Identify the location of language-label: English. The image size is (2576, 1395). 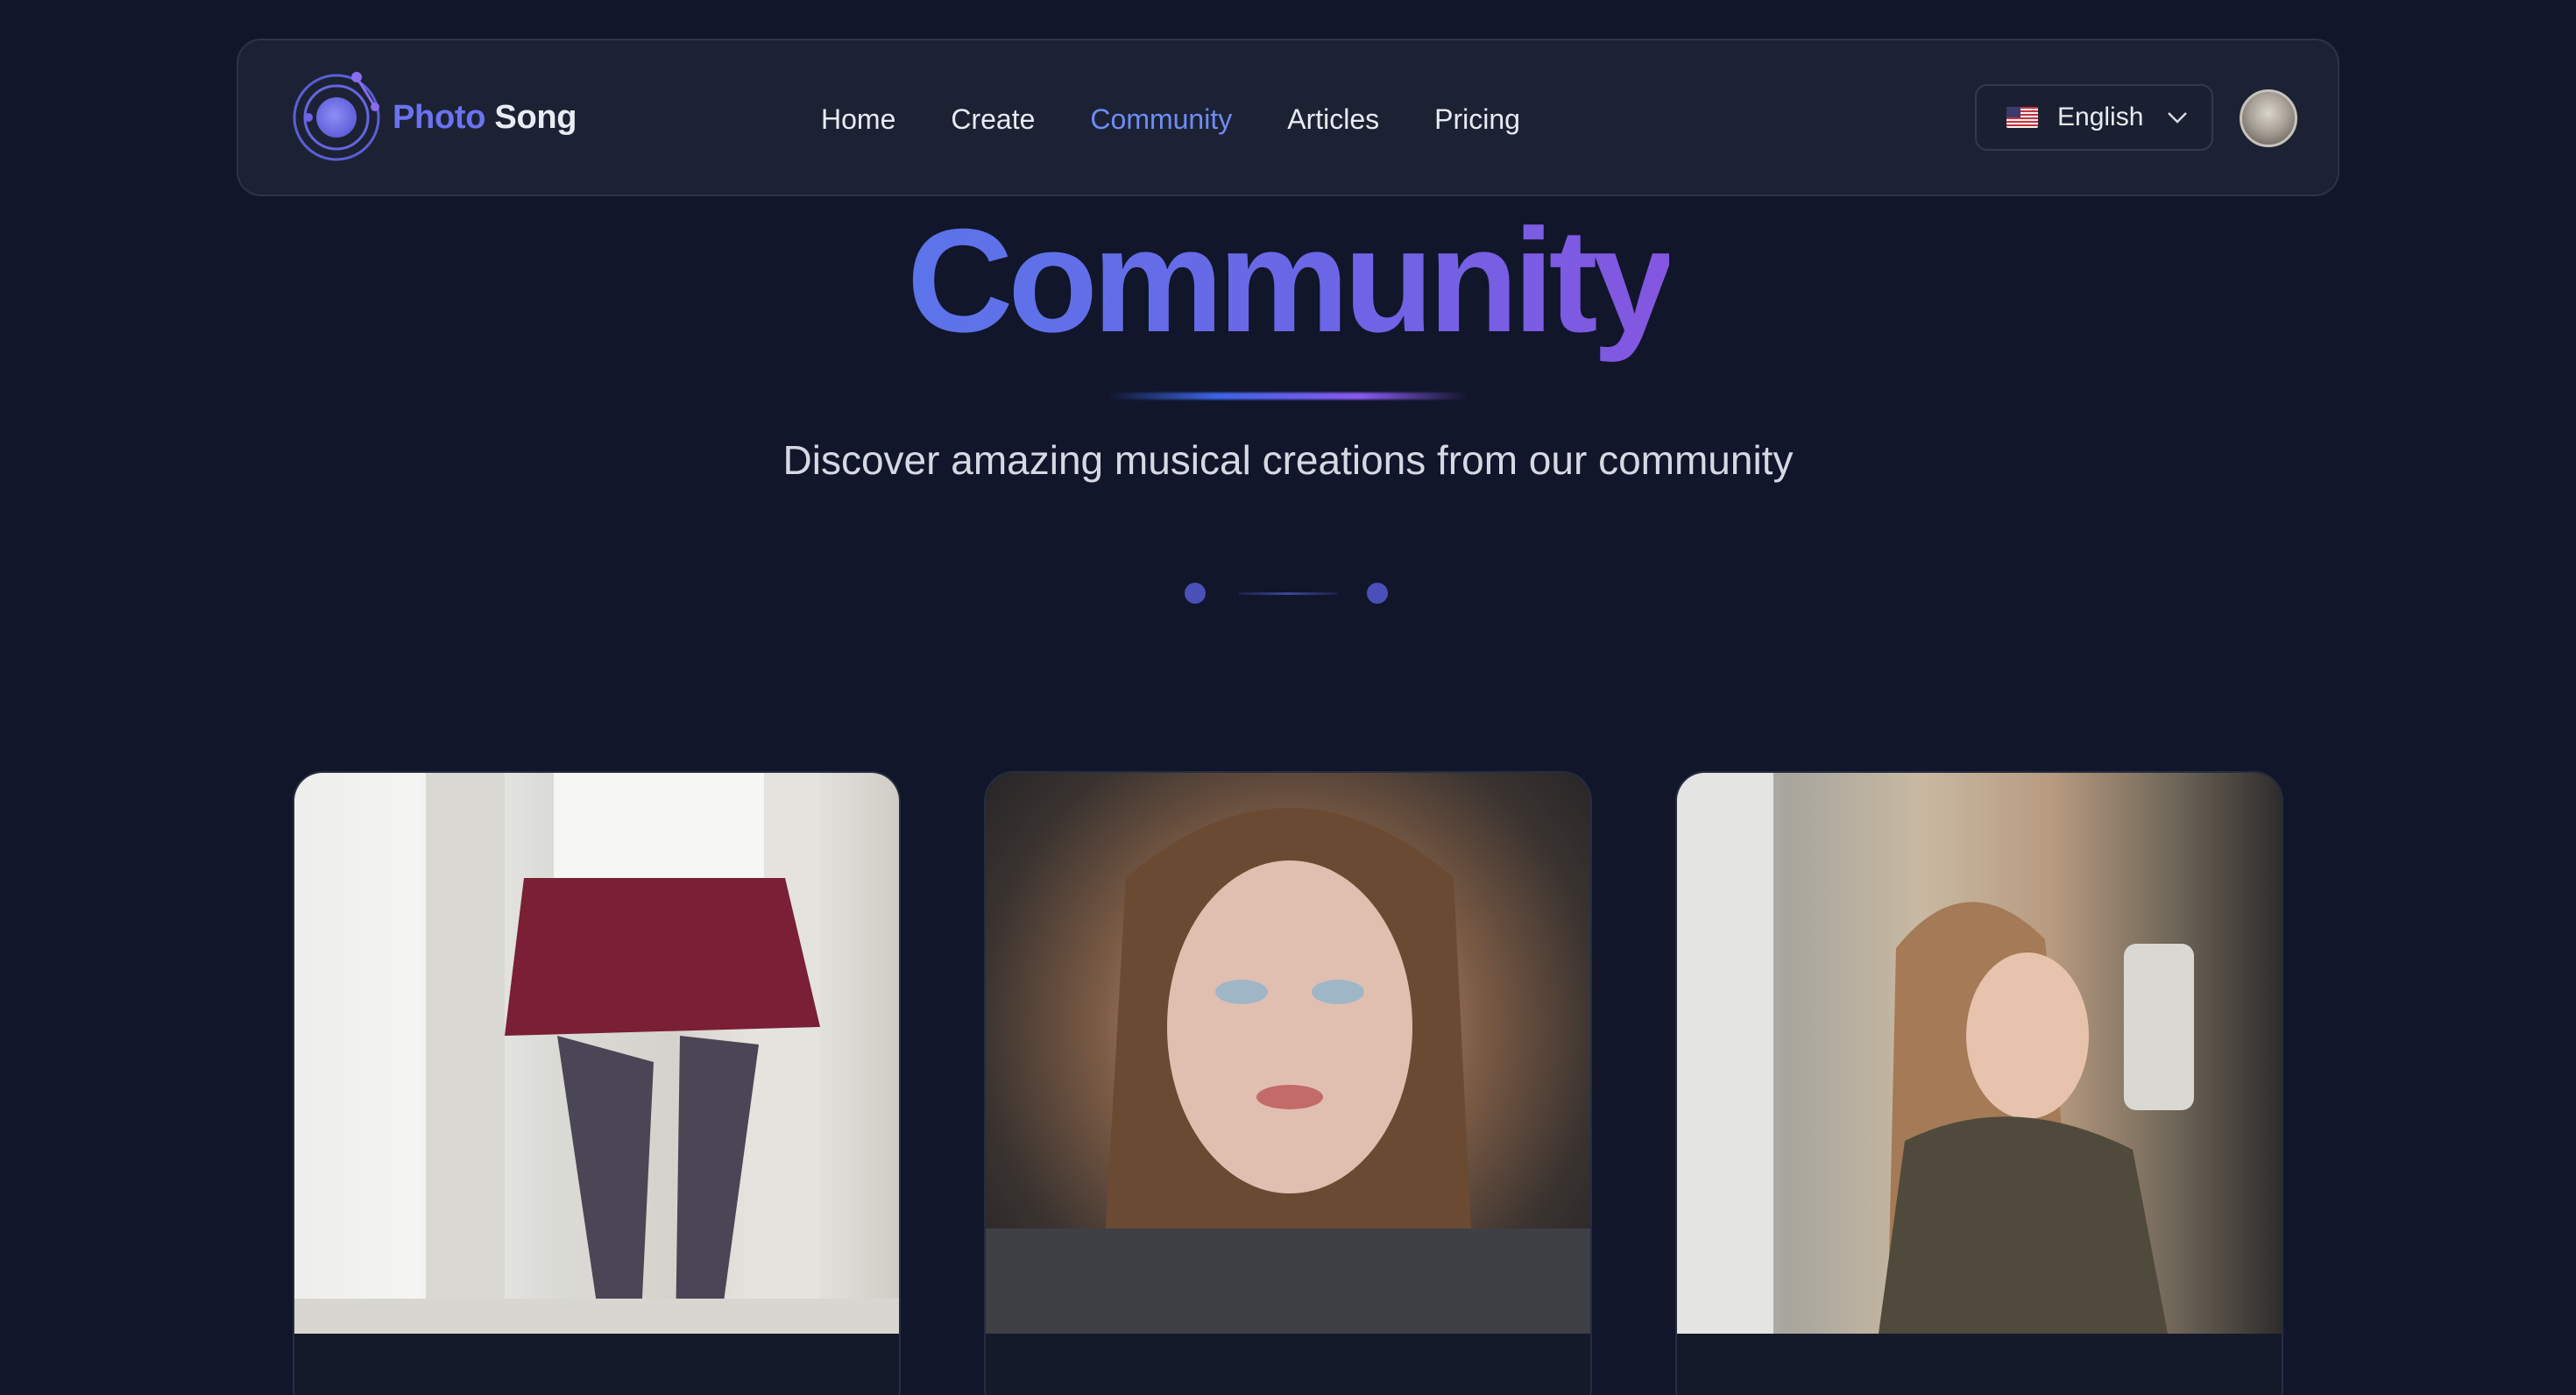
(2100, 117).